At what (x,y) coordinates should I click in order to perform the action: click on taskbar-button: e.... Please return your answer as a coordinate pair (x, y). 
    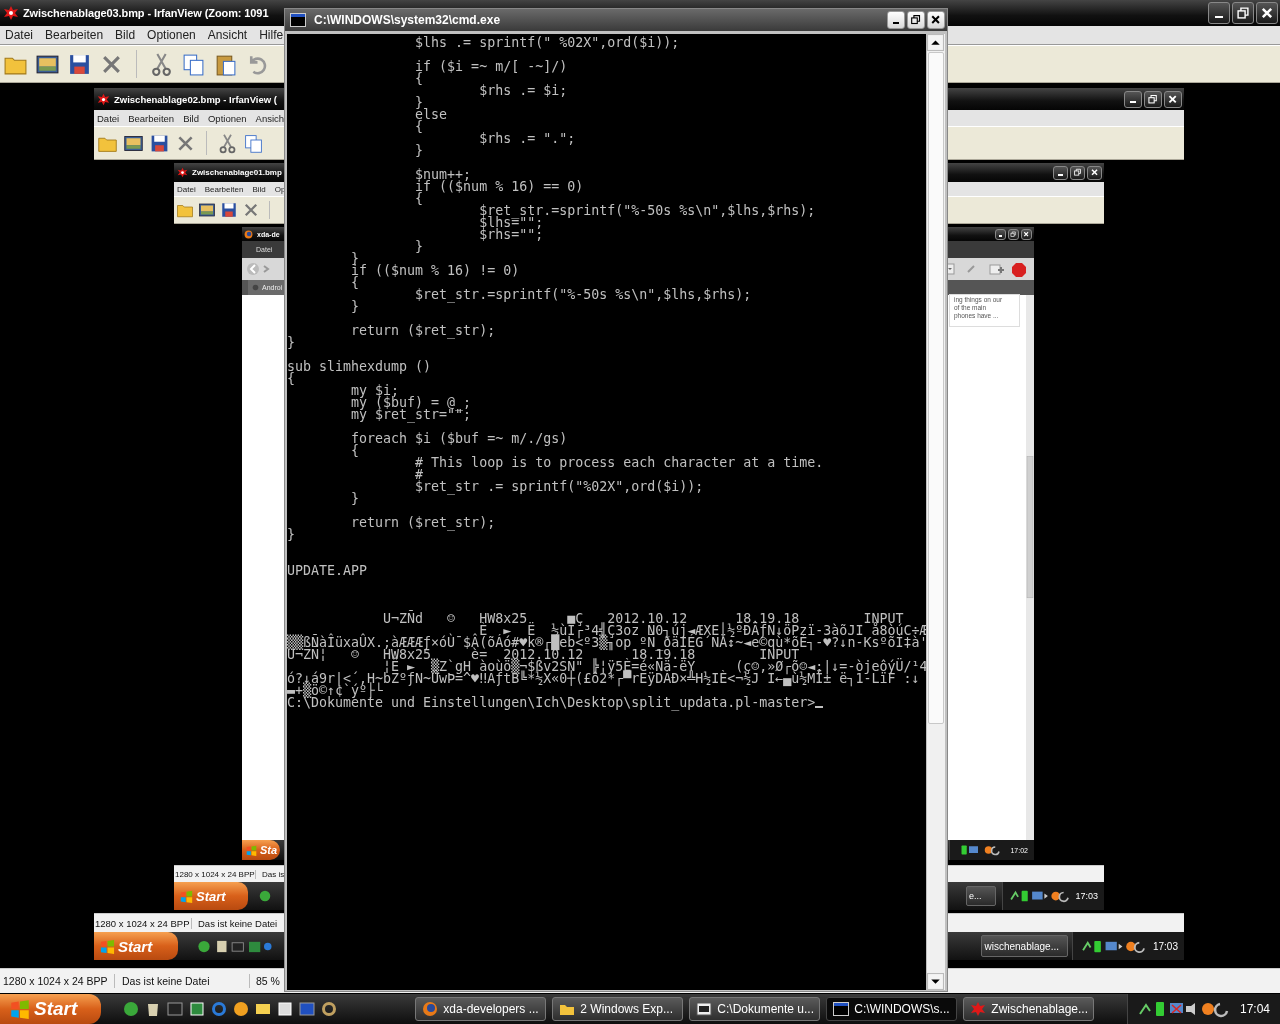
    Looking at the image, I should click on (981, 896).